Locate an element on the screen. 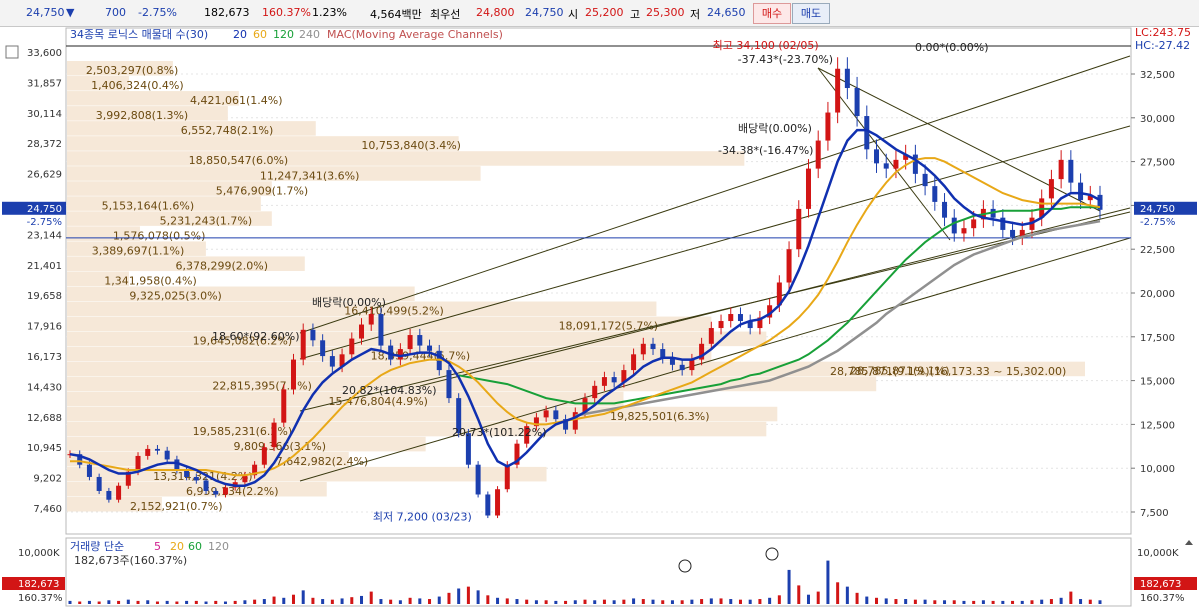 The width and height of the screenshot is (1199, 608). volume-axis-left-top: 10,000K is located at coordinates (39, 553).